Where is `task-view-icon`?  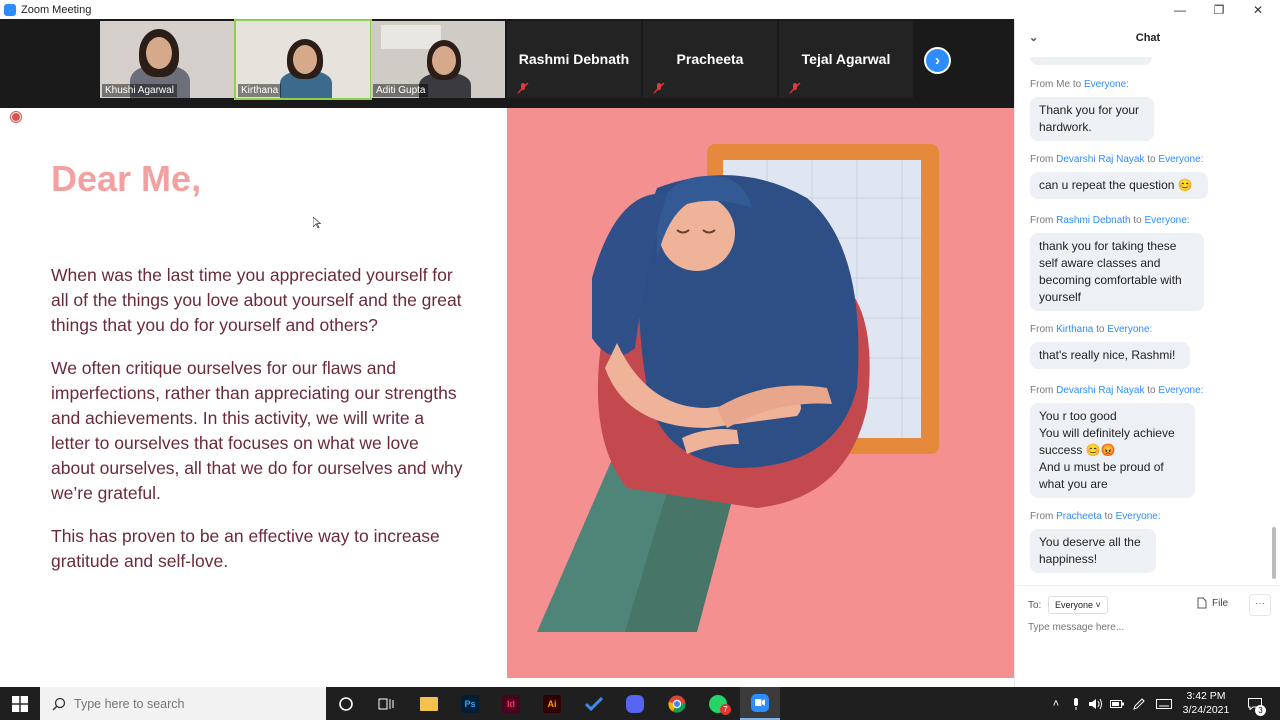
task-view-icon is located at coordinates (386, 703).